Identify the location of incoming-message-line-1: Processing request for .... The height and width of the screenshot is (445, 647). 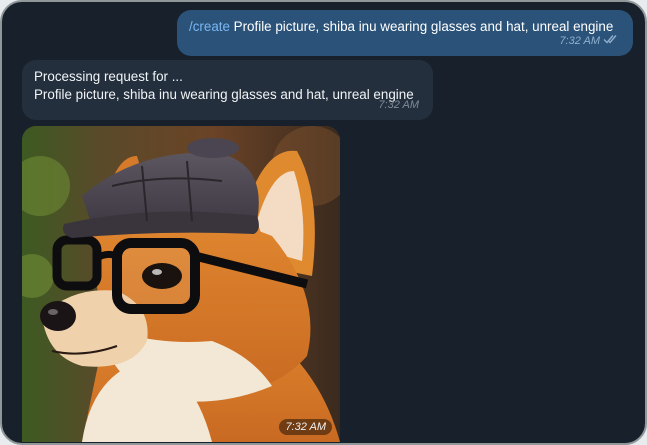
(108, 76).